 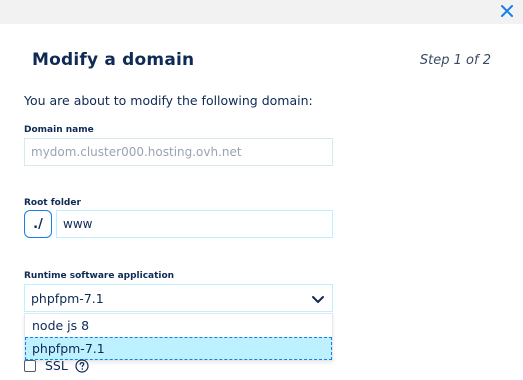 I want to click on root-folder-label: Root folder, so click(x=52, y=203).